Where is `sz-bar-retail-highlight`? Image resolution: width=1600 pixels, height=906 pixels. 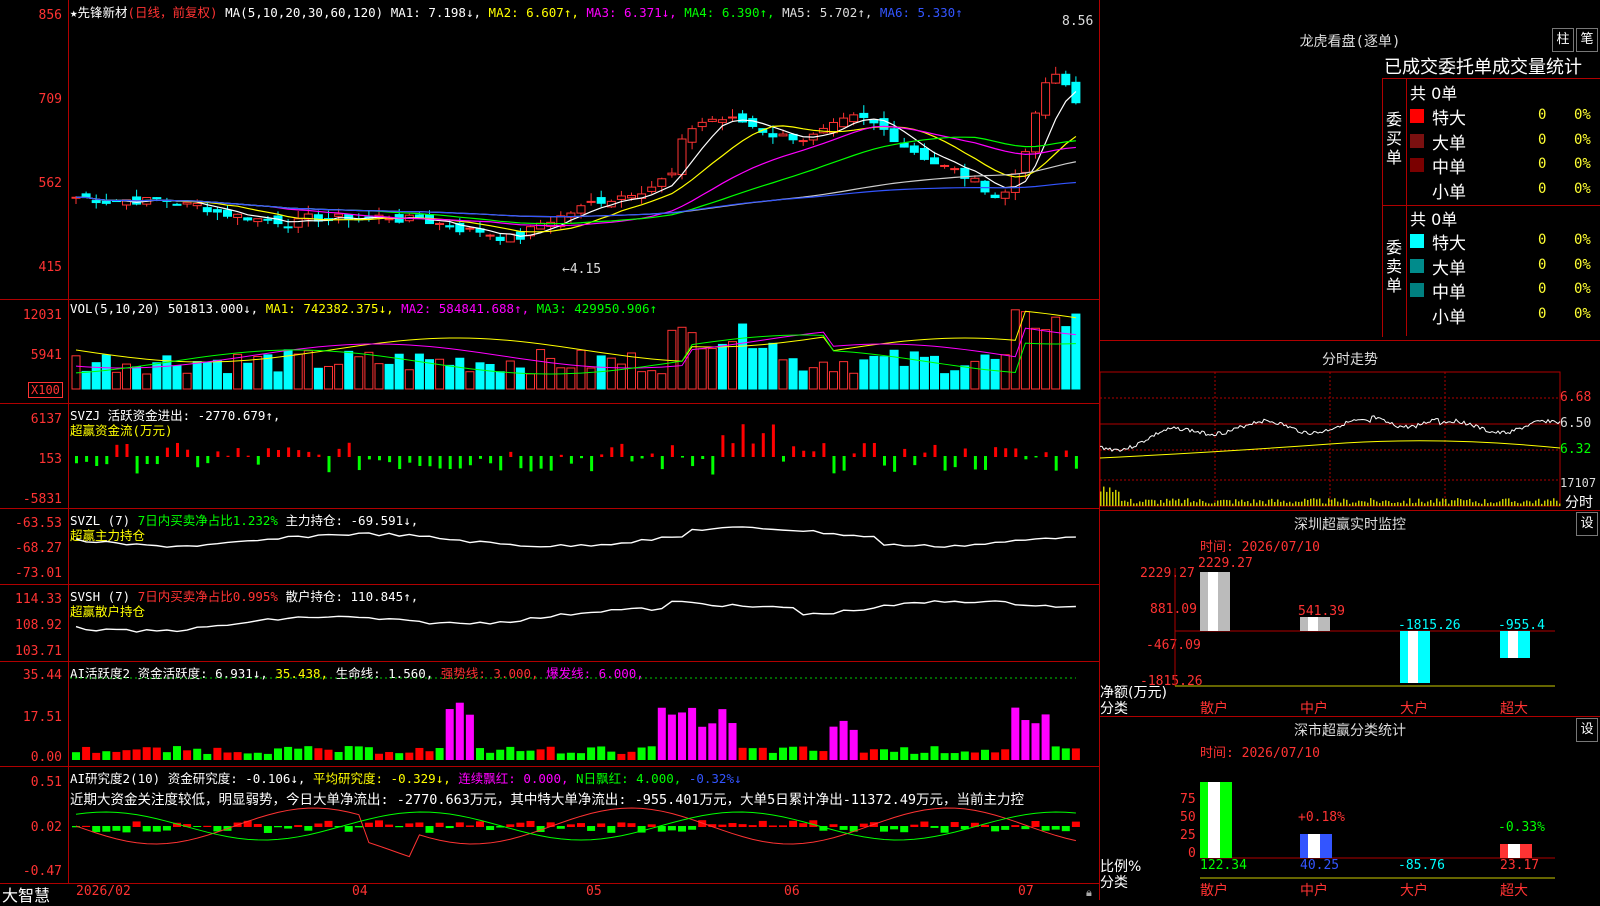 sz-bar-retail-highlight is located at coordinates (1213, 601).